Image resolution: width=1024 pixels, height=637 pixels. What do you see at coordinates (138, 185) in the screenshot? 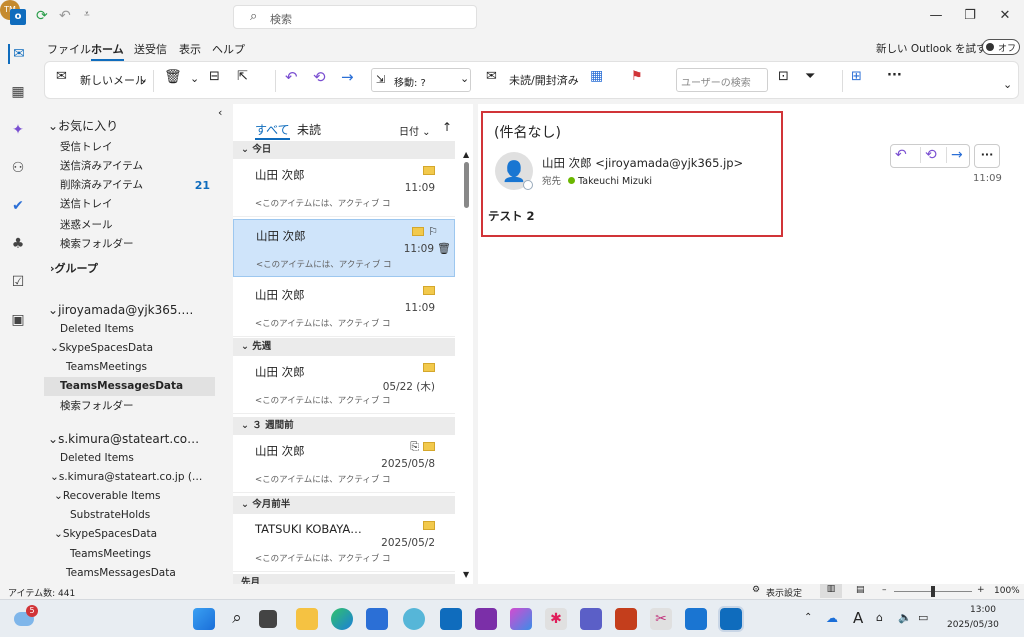
I see `folder-deleted: 削除済みアイテム 21` at bounding box center [138, 185].